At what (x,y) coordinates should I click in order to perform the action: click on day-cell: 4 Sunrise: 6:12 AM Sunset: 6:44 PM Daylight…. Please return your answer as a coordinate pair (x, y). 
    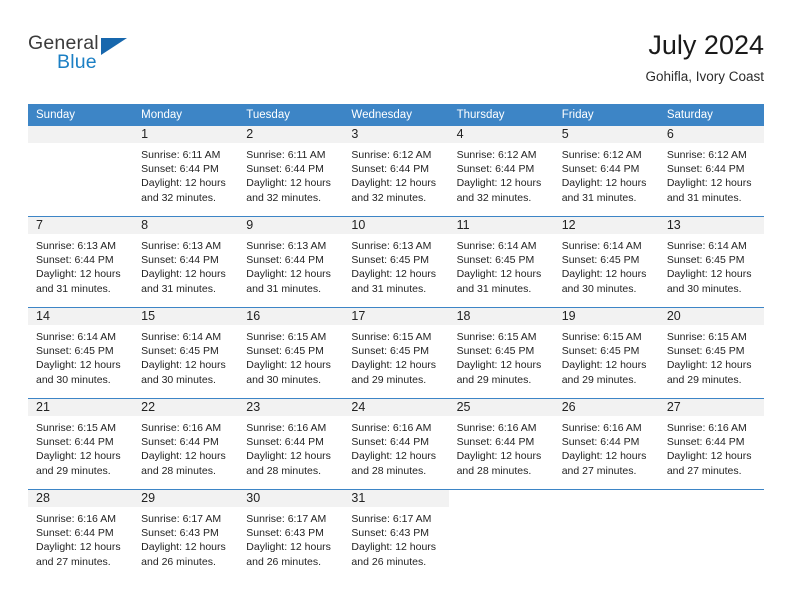
    Looking at the image, I should click on (501, 171).